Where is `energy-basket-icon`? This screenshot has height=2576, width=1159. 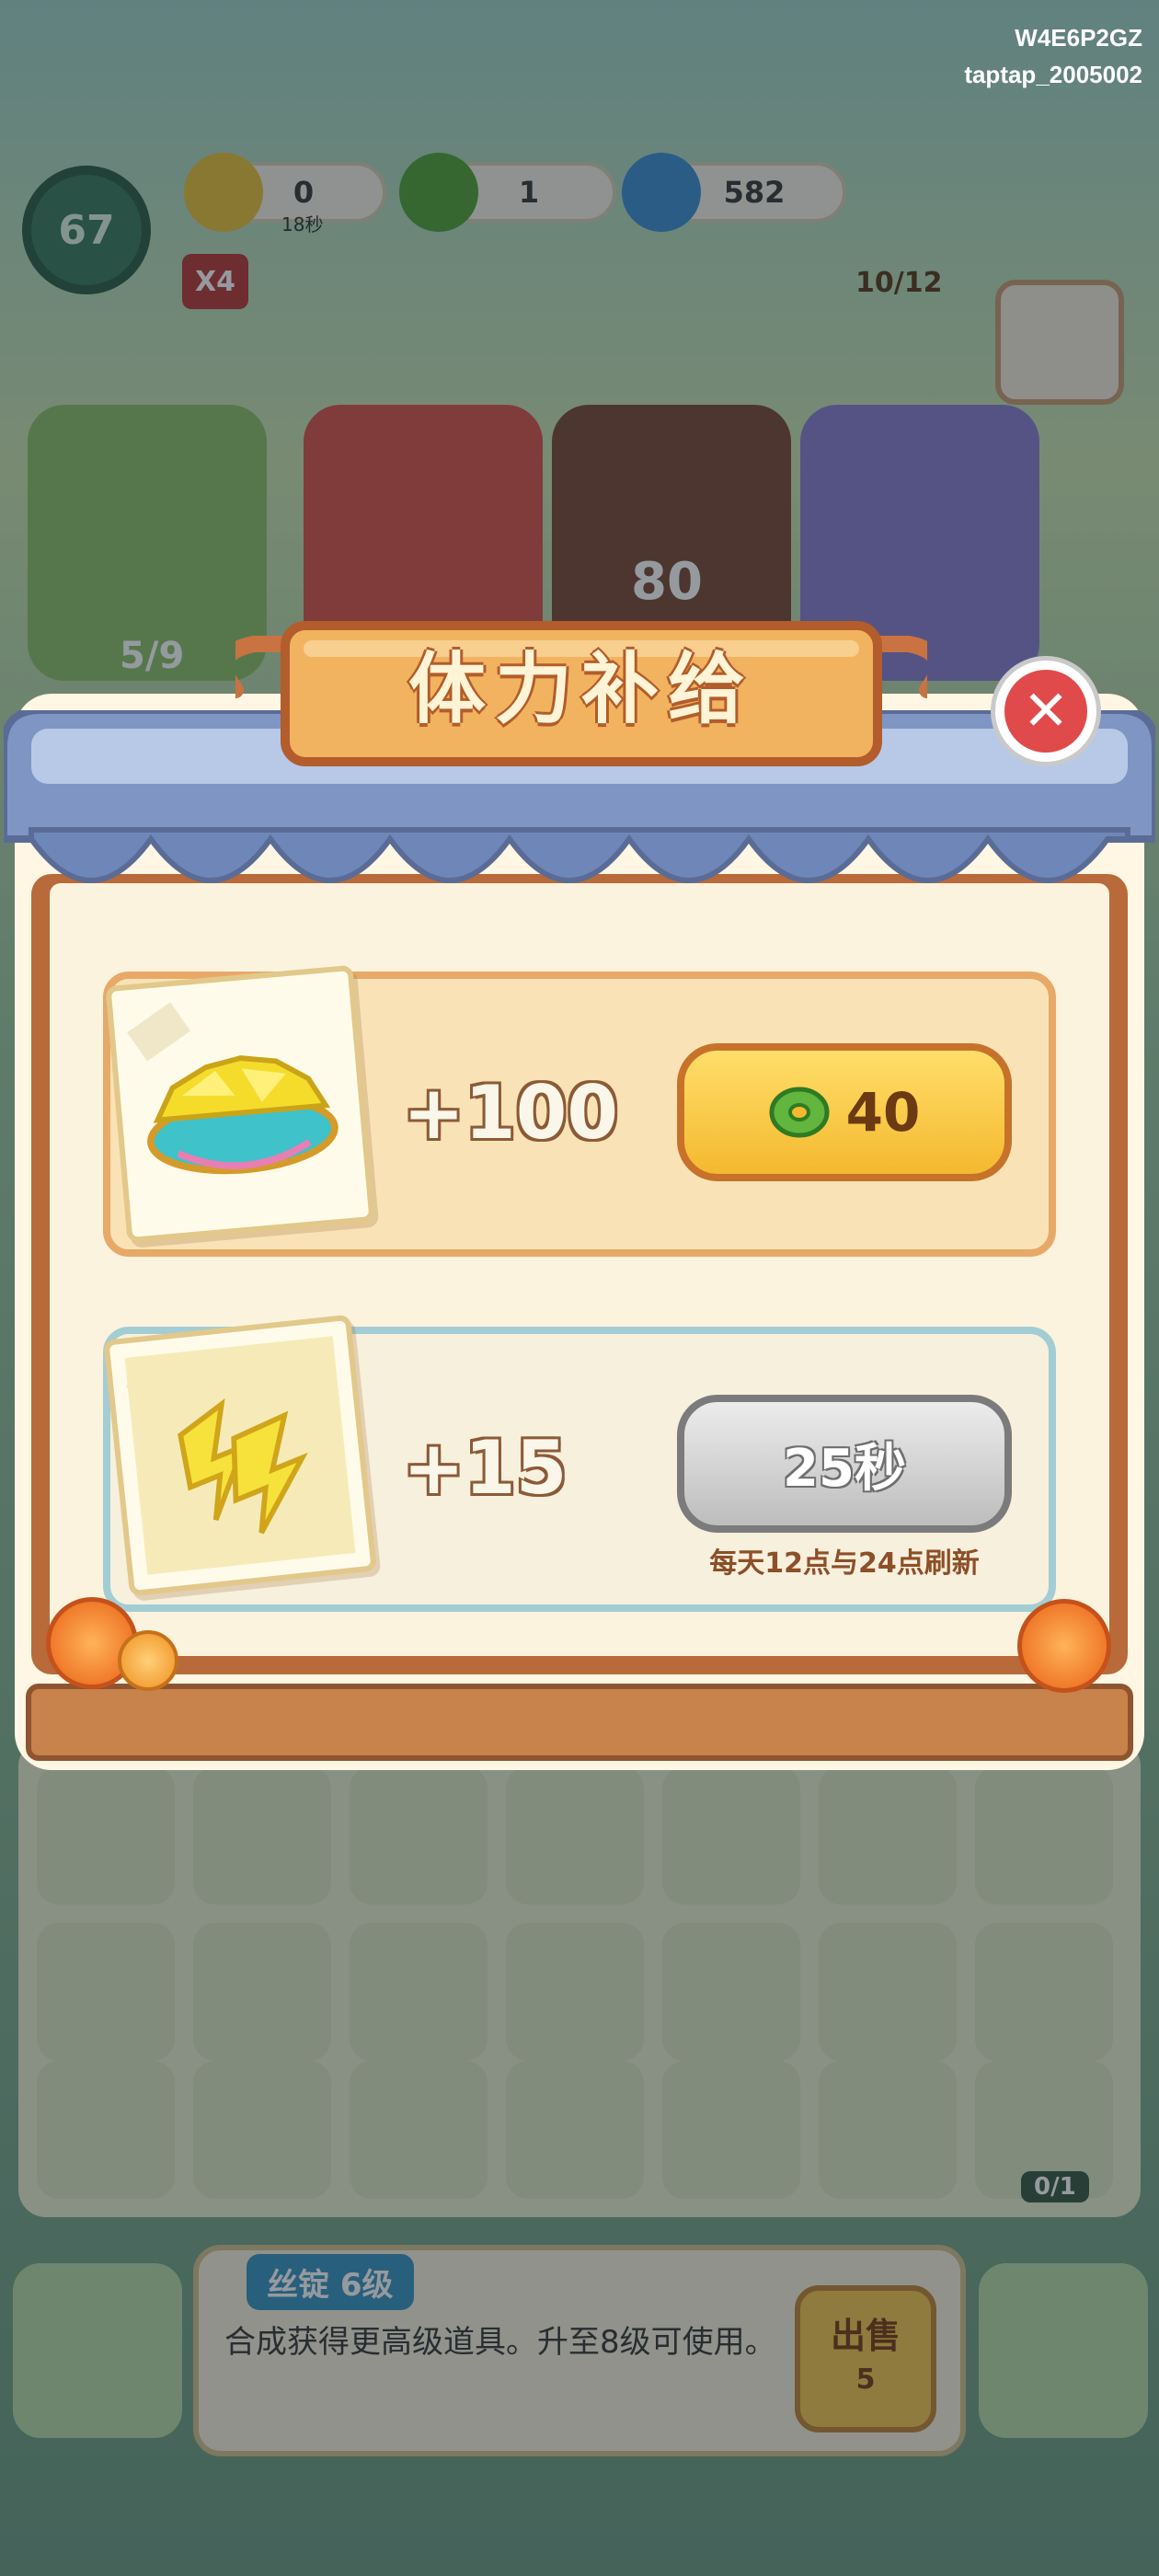
energy-basket-icon is located at coordinates (240, 1104).